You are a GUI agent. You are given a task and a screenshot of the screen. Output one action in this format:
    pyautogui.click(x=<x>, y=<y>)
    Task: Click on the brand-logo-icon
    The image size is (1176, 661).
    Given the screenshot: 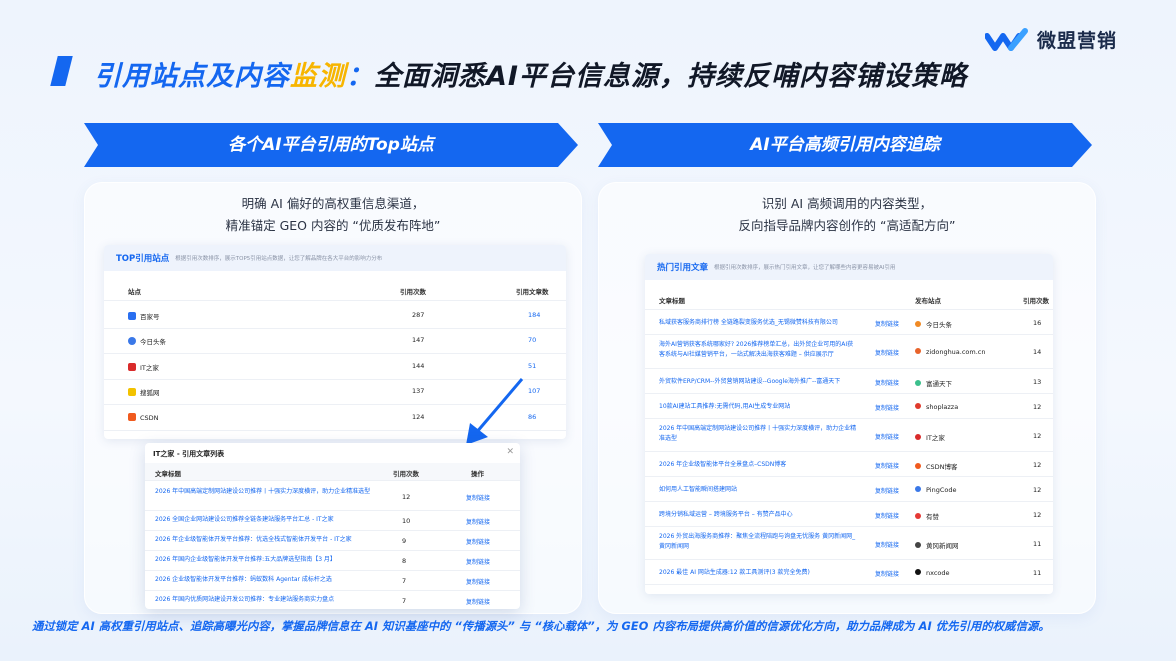 What is the action you would take?
    pyautogui.click(x=1006, y=39)
    